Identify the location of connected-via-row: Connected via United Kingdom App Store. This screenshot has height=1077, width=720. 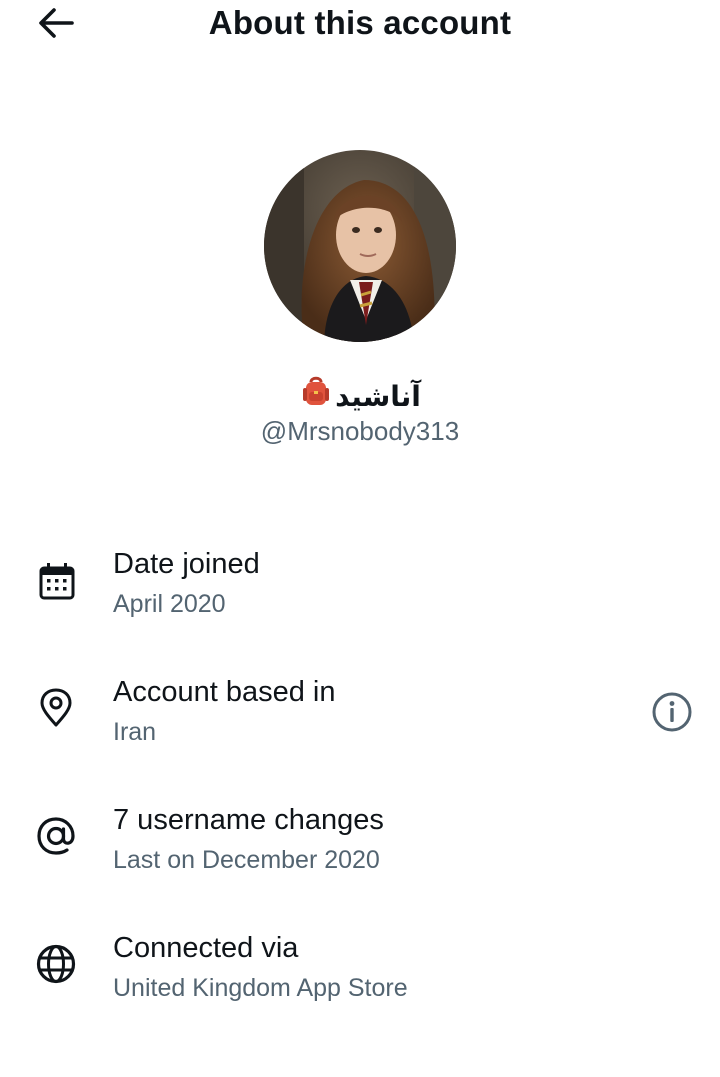
(360, 980).